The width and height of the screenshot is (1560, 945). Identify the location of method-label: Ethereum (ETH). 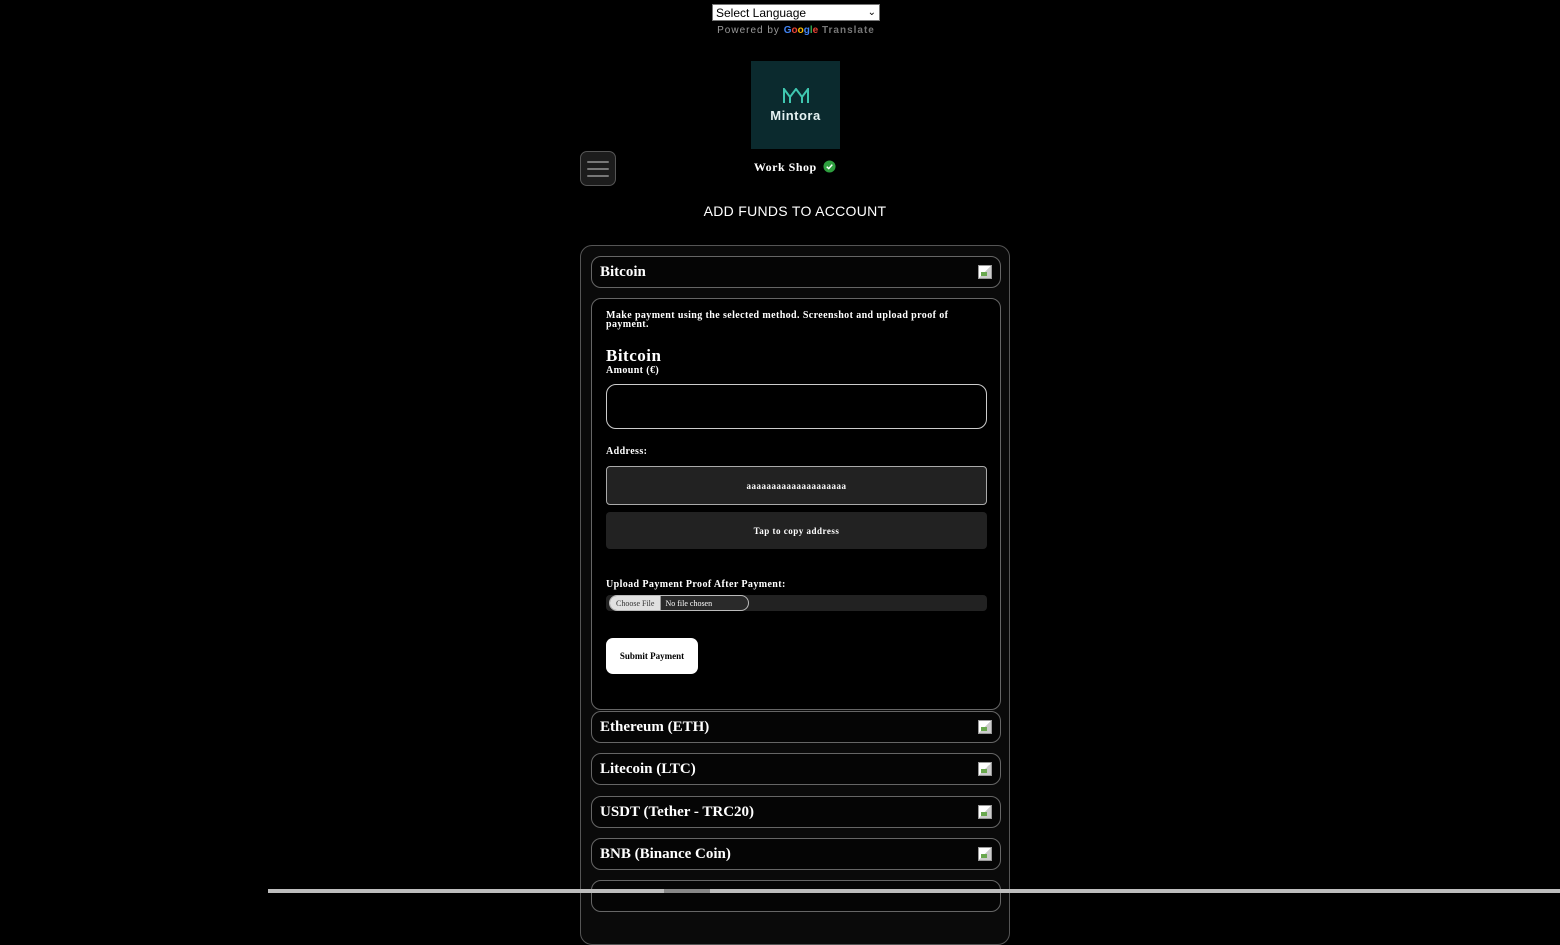
(655, 726).